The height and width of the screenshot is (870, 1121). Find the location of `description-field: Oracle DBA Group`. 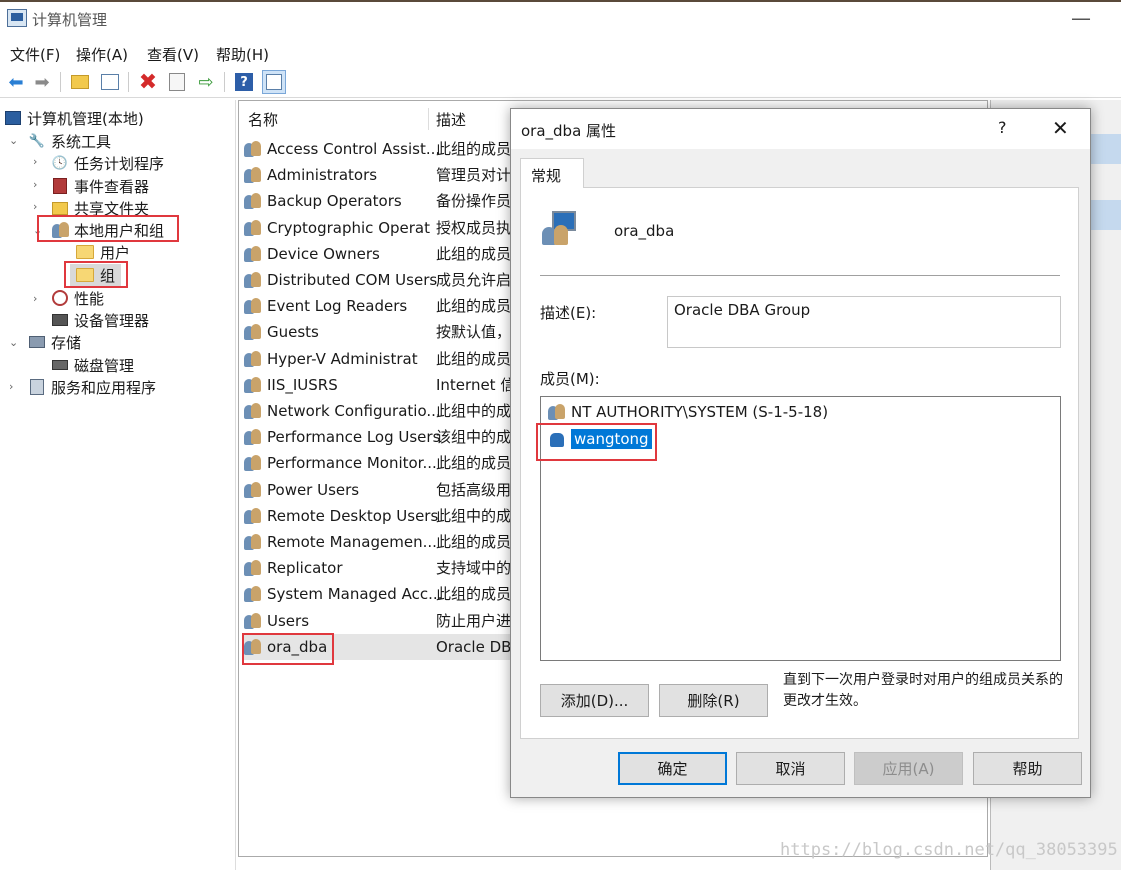

description-field: Oracle DBA Group is located at coordinates (864, 322).